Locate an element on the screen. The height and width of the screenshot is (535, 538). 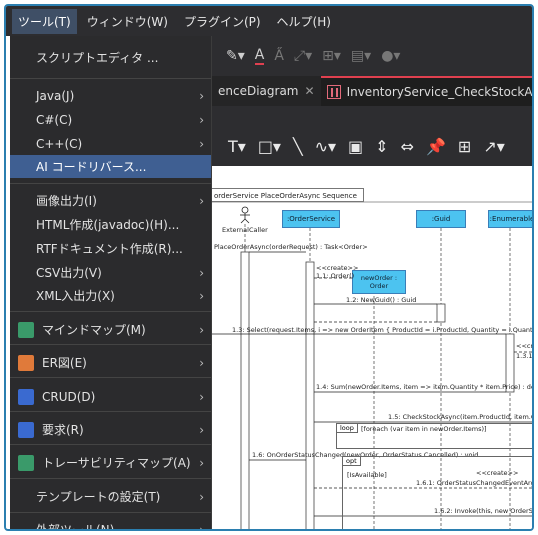
image-tool-icon: ▣ is located at coordinates (355, 146).